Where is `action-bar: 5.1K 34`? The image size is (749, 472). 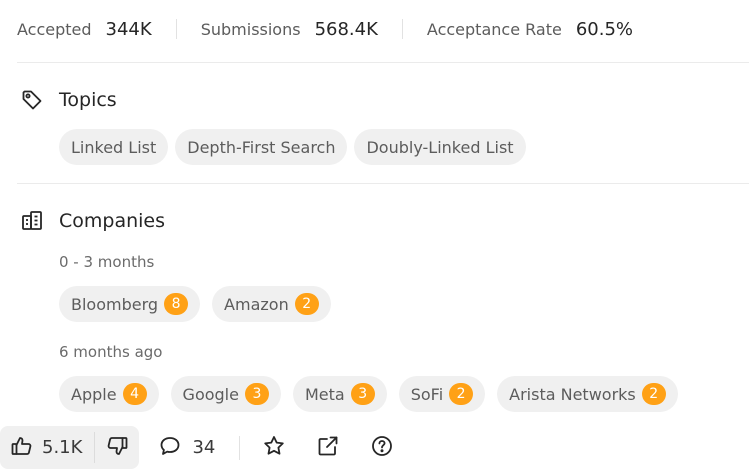
action-bar: 5.1K 34 is located at coordinates (197, 447).